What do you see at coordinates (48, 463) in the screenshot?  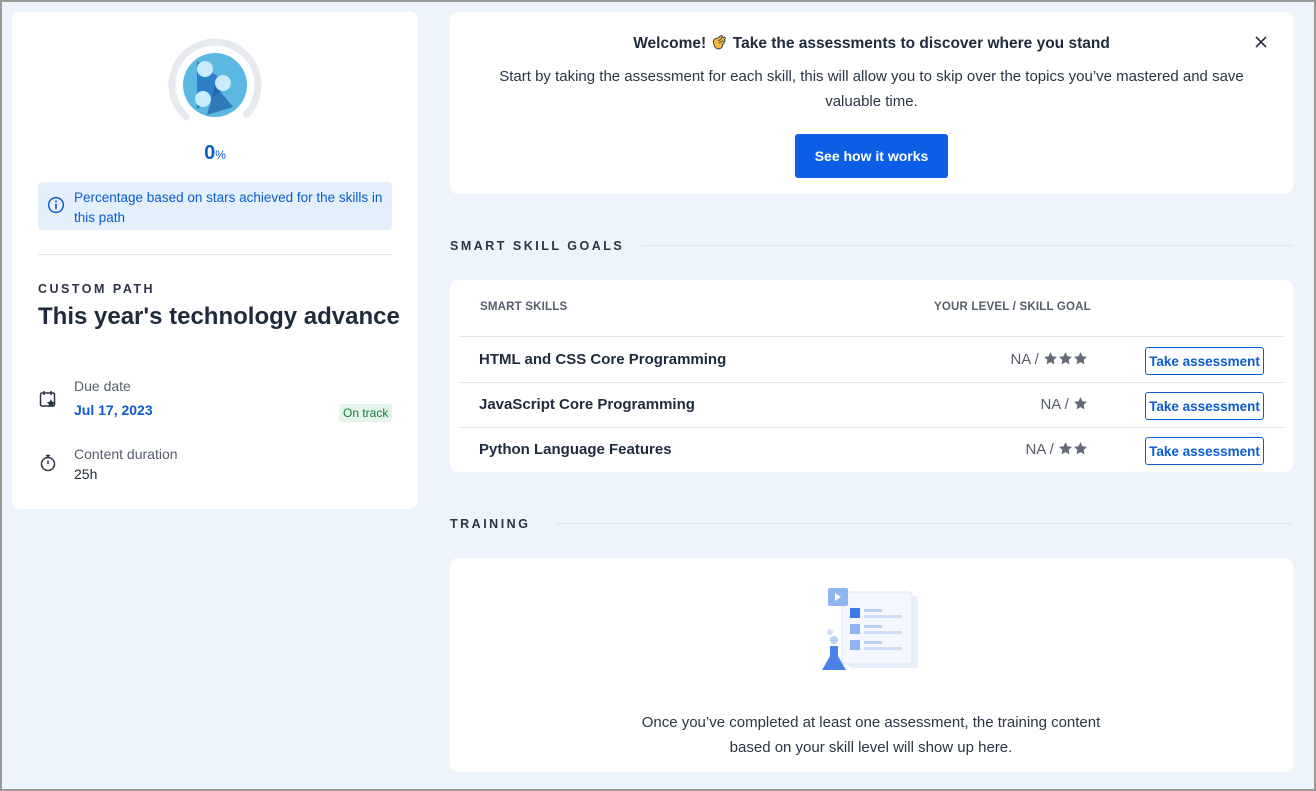 I see `stopwatch-icon` at bounding box center [48, 463].